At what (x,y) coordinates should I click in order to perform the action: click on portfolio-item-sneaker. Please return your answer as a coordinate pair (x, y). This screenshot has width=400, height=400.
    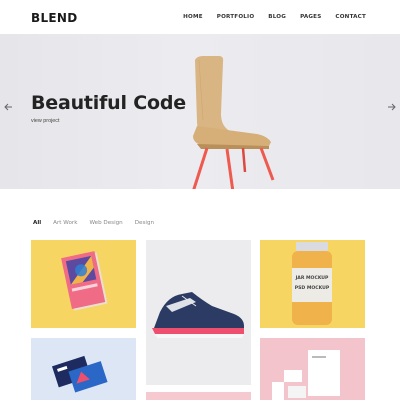
    Looking at the image, I should click on (198, 312).